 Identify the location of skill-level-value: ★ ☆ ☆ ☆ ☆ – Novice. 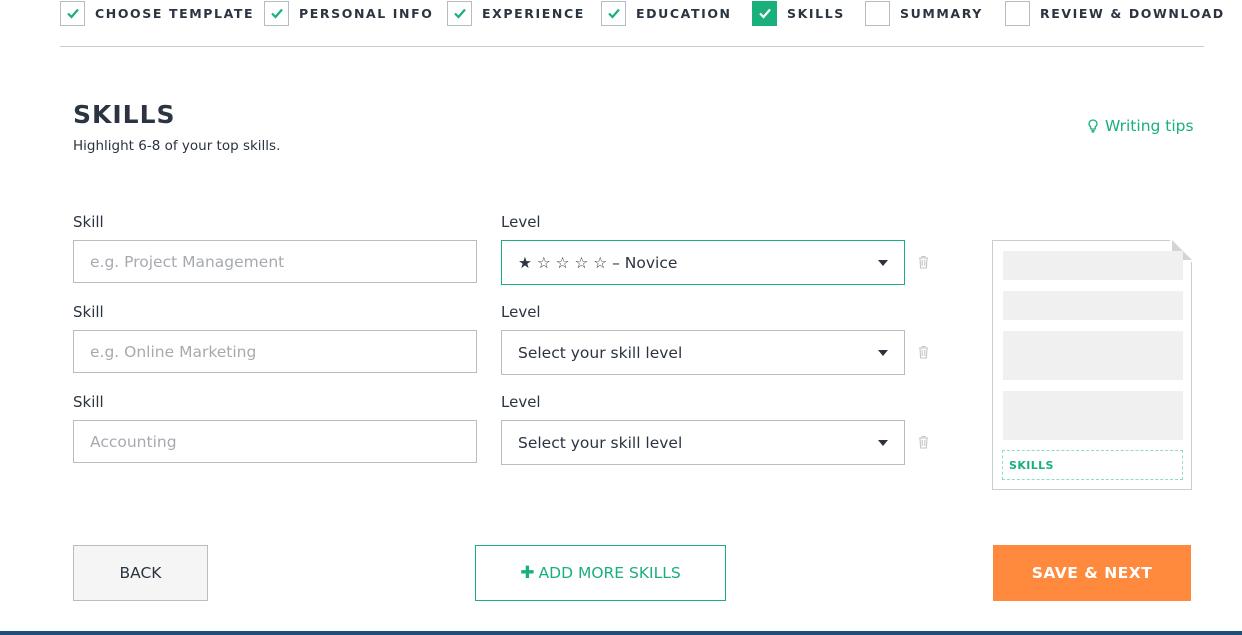
(598, 262).